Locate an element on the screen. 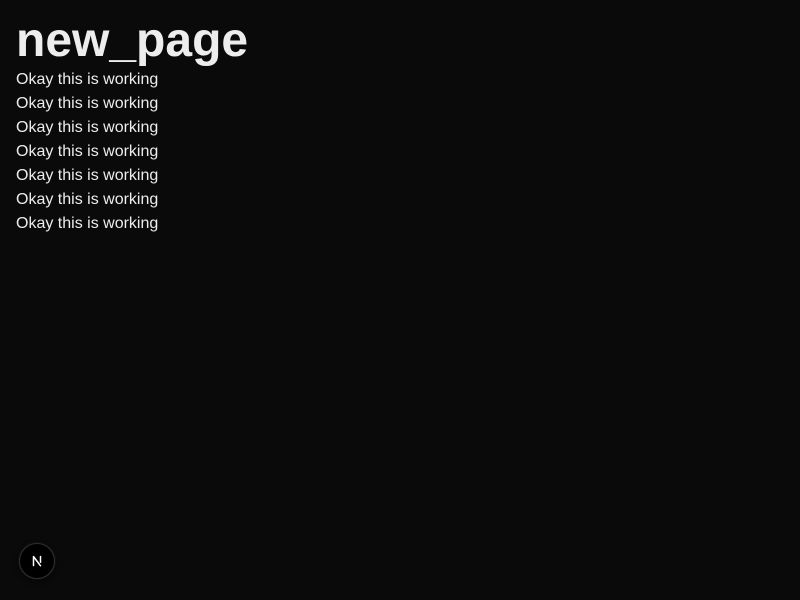 The width and height of the screenshot is (800, 600). nextjs-dev-tools-button is located at coordinates (37, 561).